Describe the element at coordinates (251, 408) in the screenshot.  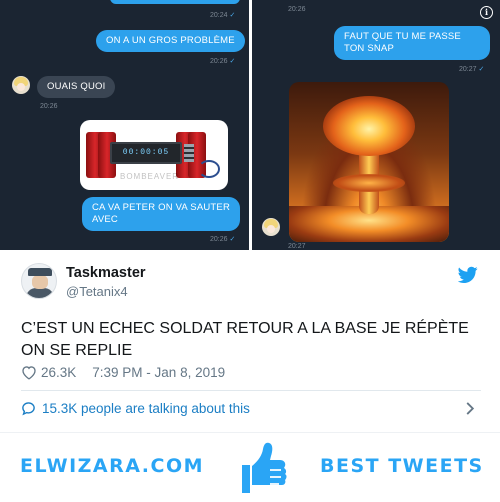
I see `conversation-link: 15.3K people are talking about this` at that location.